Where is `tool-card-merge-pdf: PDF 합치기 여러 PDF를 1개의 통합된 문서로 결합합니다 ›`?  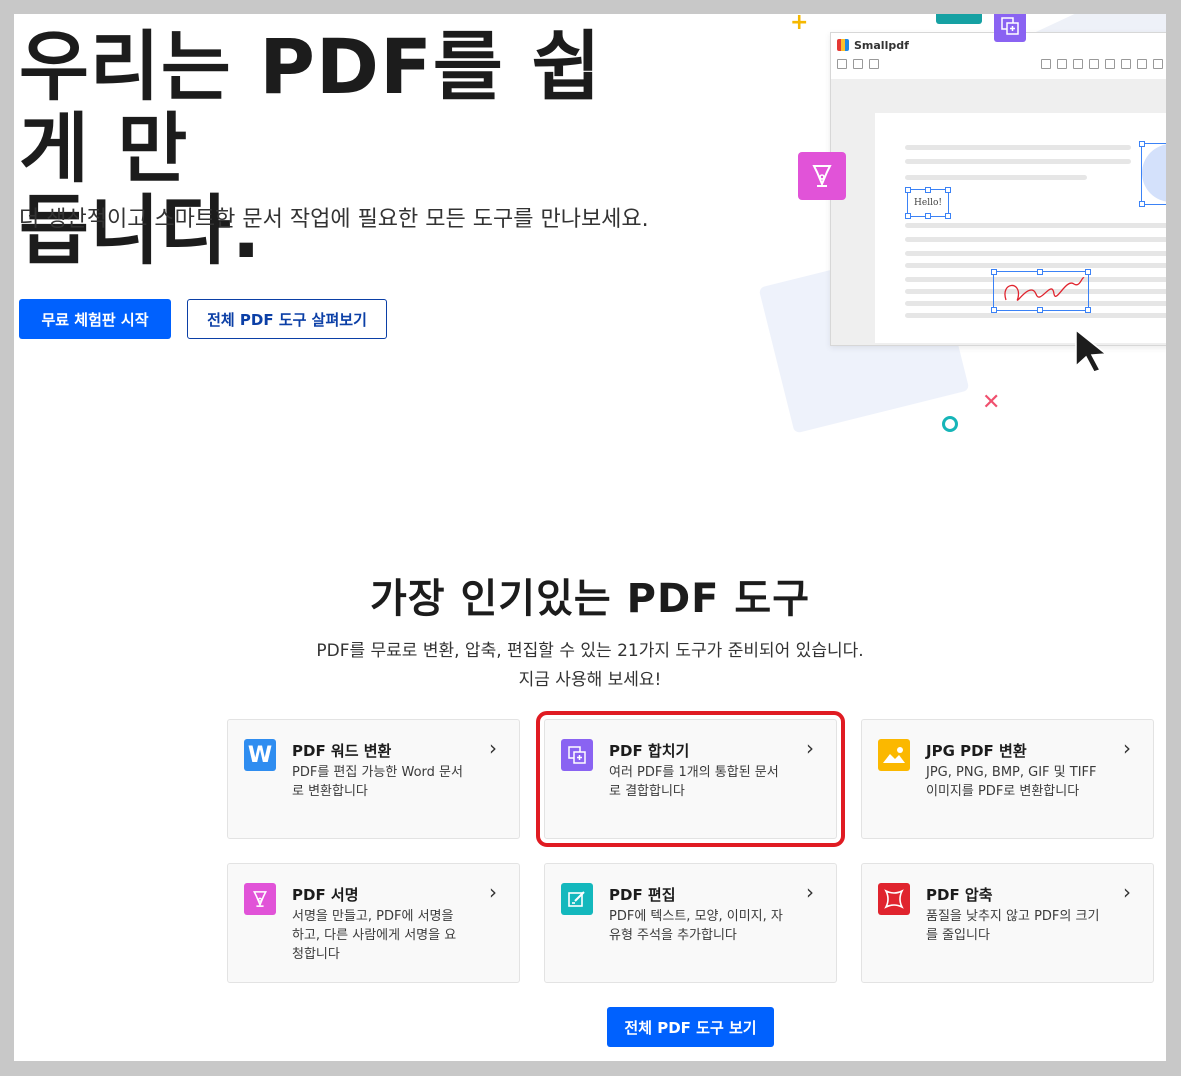
tool-card-merge-pdf: PDF 합치기 여러 PDF를 1개의 통합된 문서로 결합합니다 › is located at coordinates (690, 779).